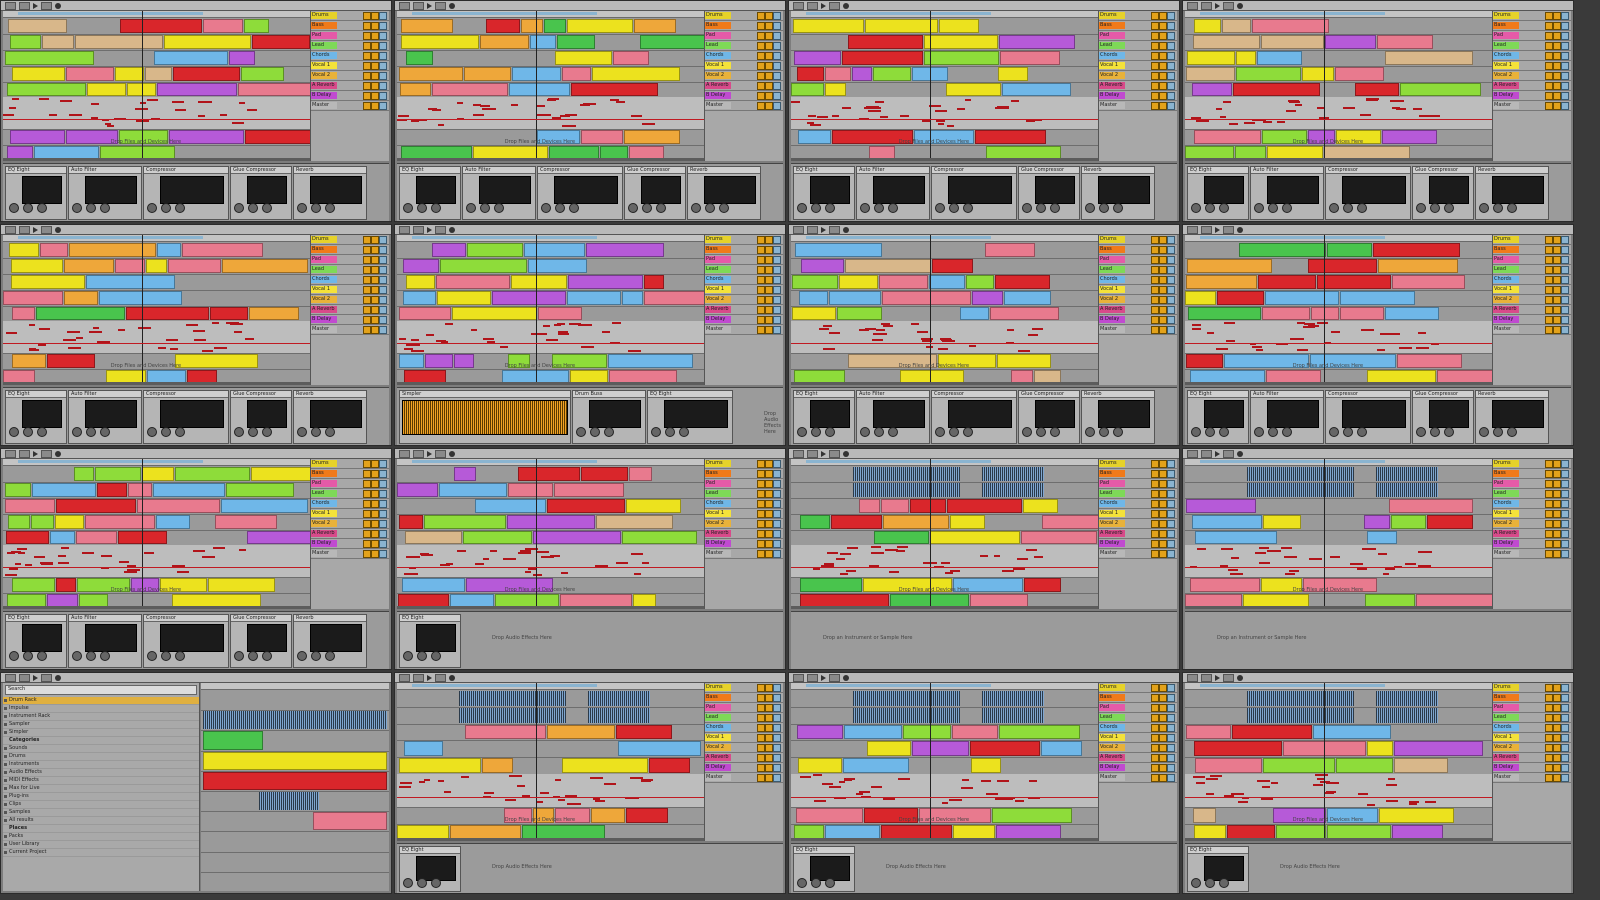 The width and height of the screenshot is (1600, 900). I want to click on mixer-track: Chords, so click(1138, 56).